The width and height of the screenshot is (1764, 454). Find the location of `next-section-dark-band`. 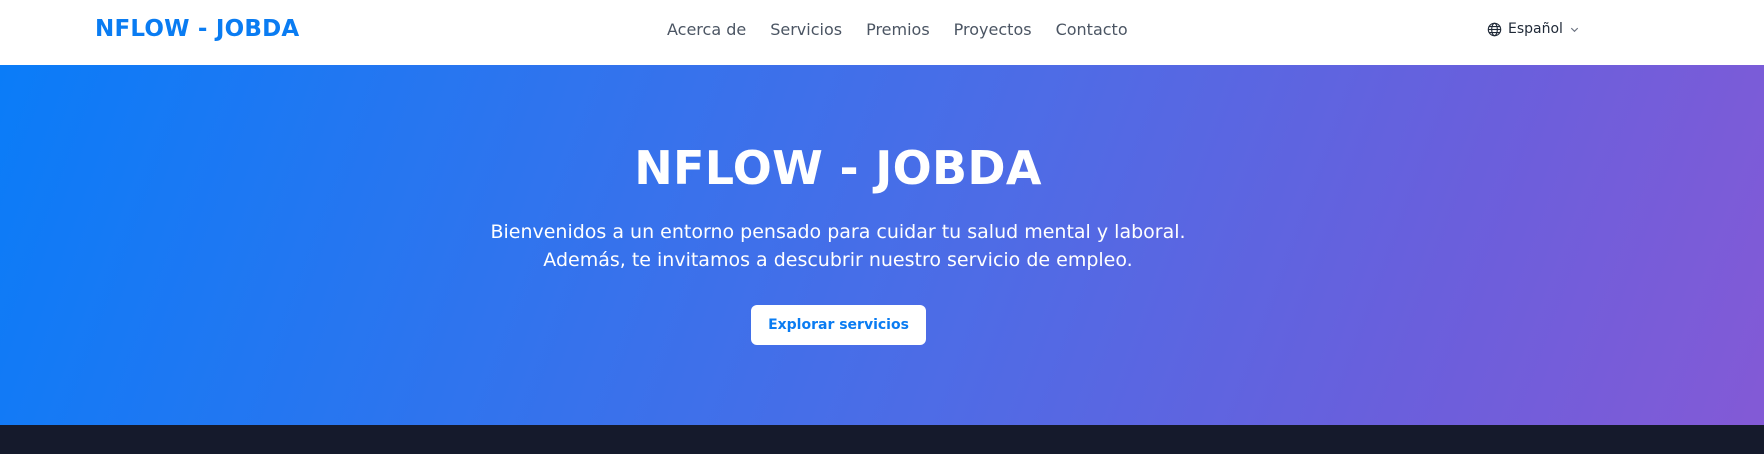

next-section-dark-band is located at coordinates (882, 439).